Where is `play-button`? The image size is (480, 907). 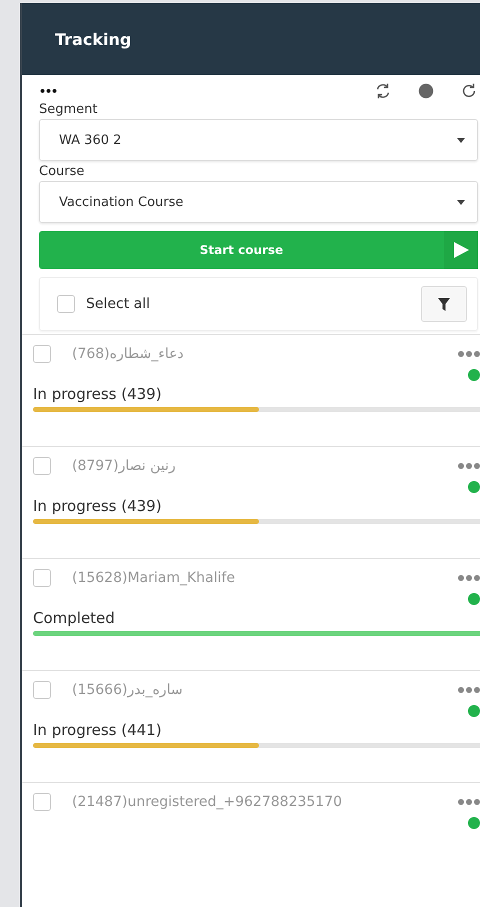 play-button is located at coordinates (461, 250).